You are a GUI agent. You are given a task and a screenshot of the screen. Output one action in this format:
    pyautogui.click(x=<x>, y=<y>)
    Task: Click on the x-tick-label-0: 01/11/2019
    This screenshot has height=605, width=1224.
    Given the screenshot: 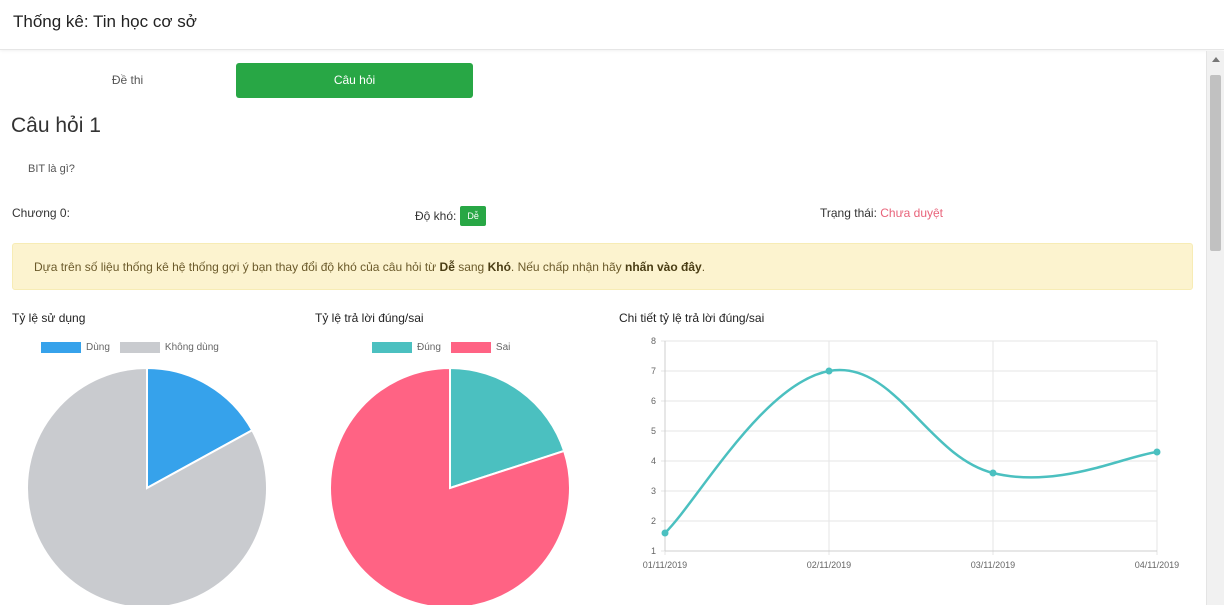 What is the action you would take?
    pyautogui.click(x=665, y=565)
    